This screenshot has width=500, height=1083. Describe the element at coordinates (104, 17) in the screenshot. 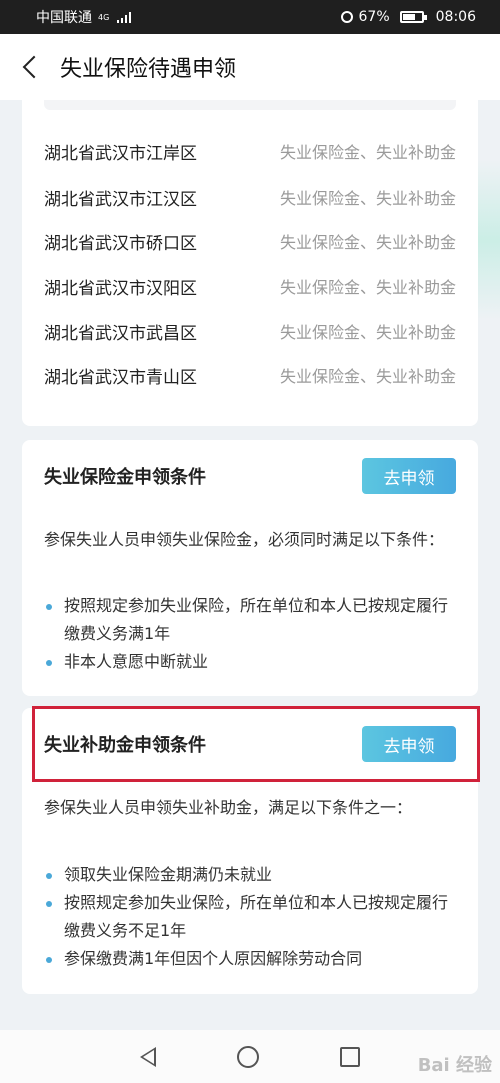

I see `network-label: 4G` at that location.